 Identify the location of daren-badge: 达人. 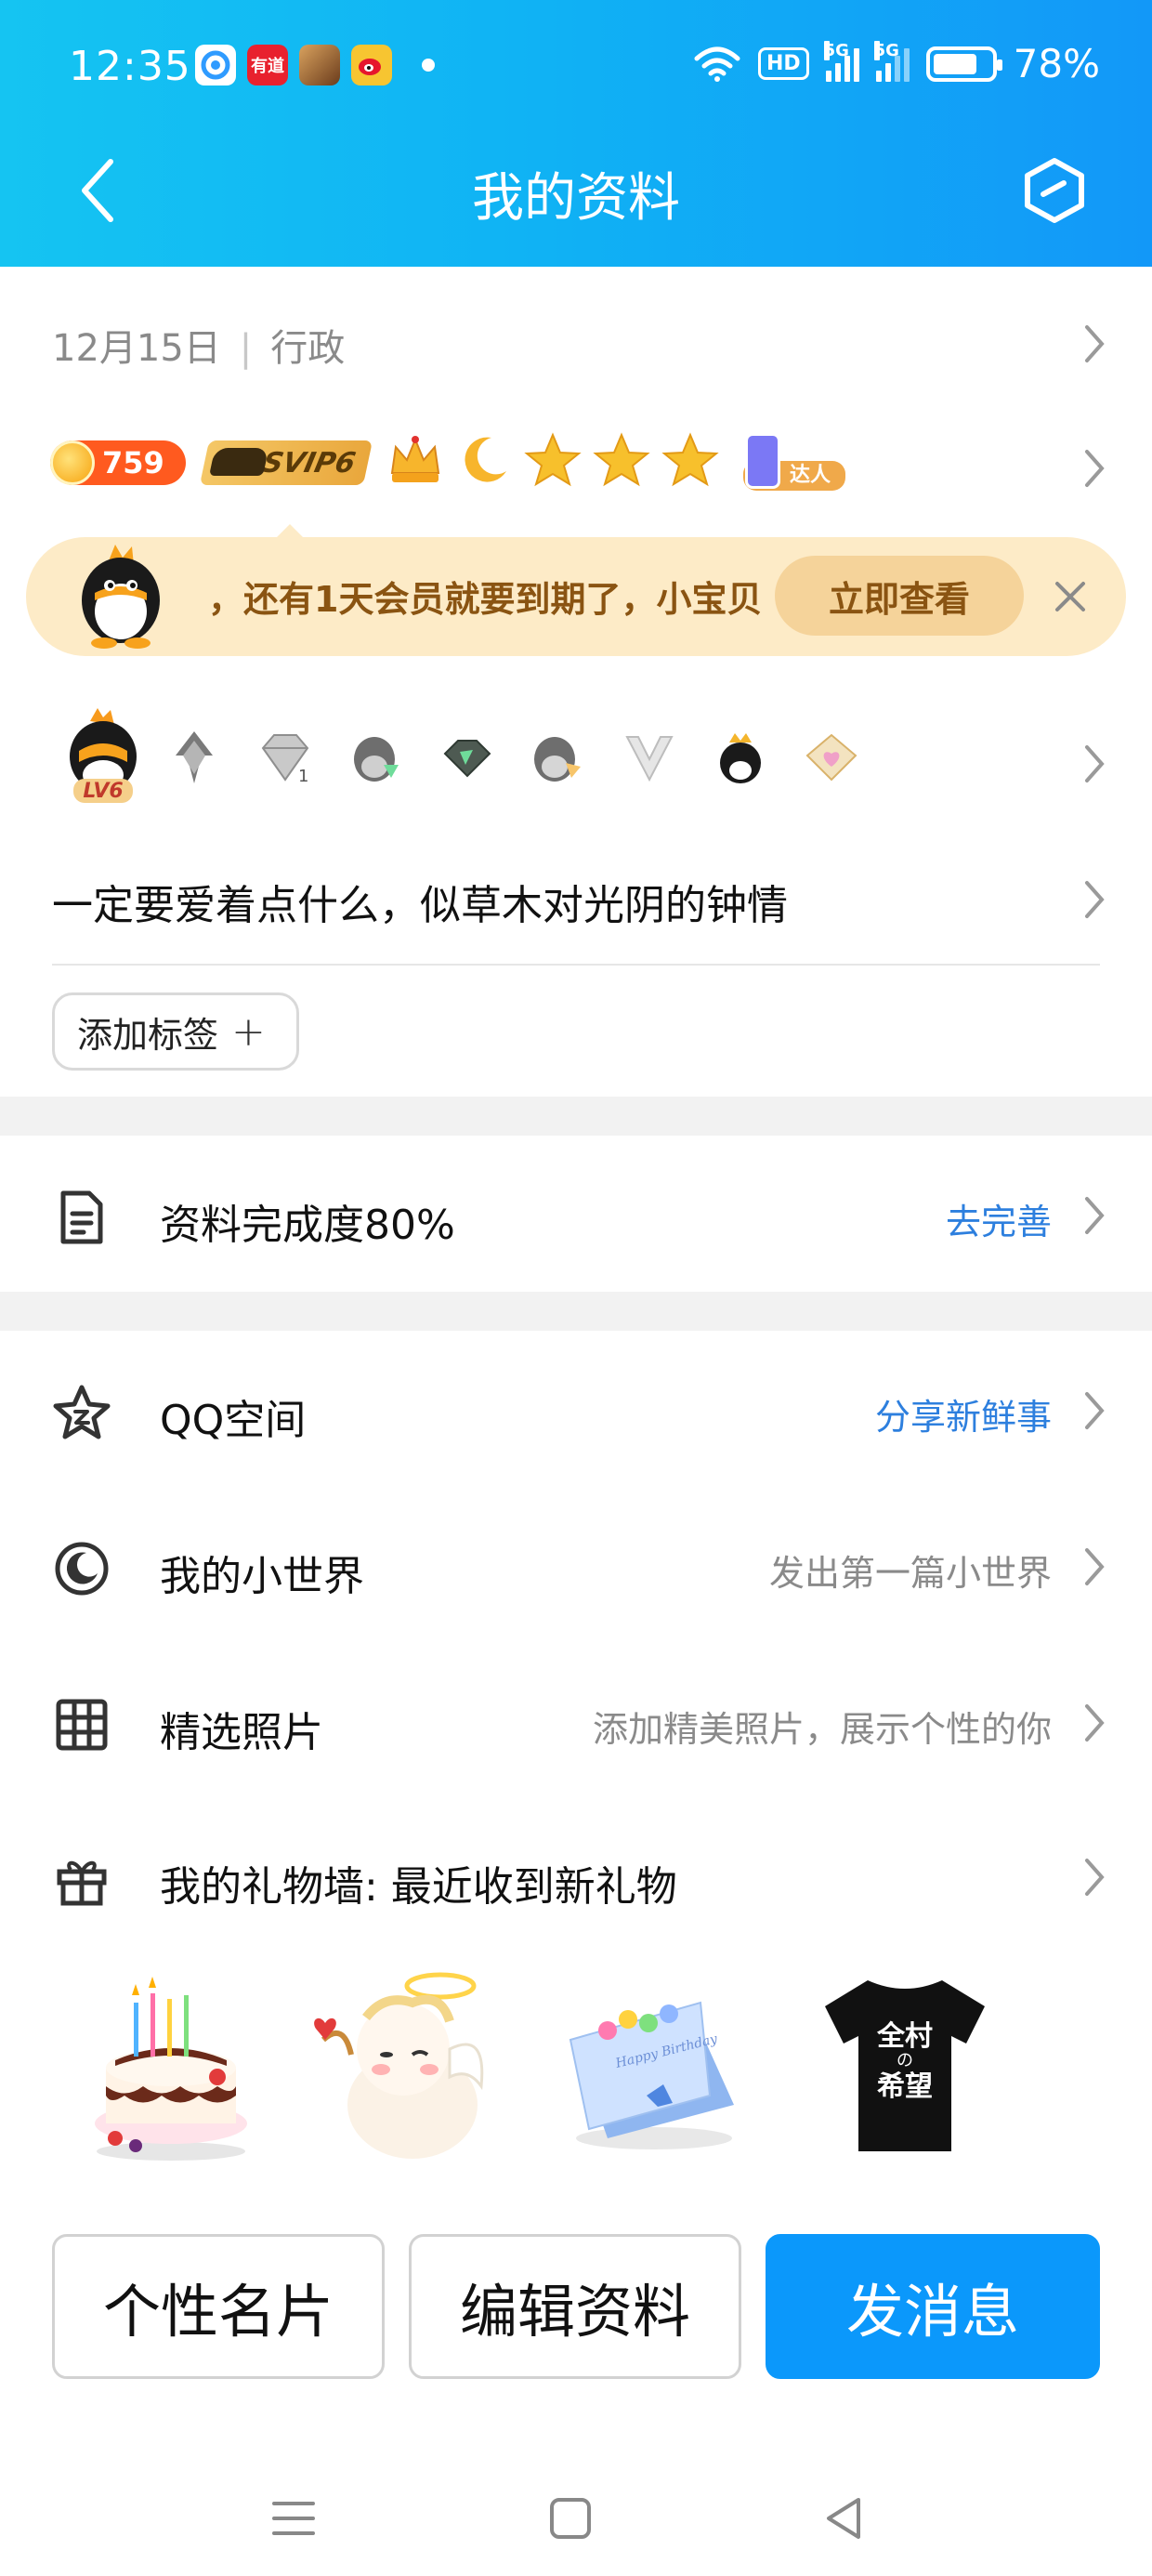
(785, 462).